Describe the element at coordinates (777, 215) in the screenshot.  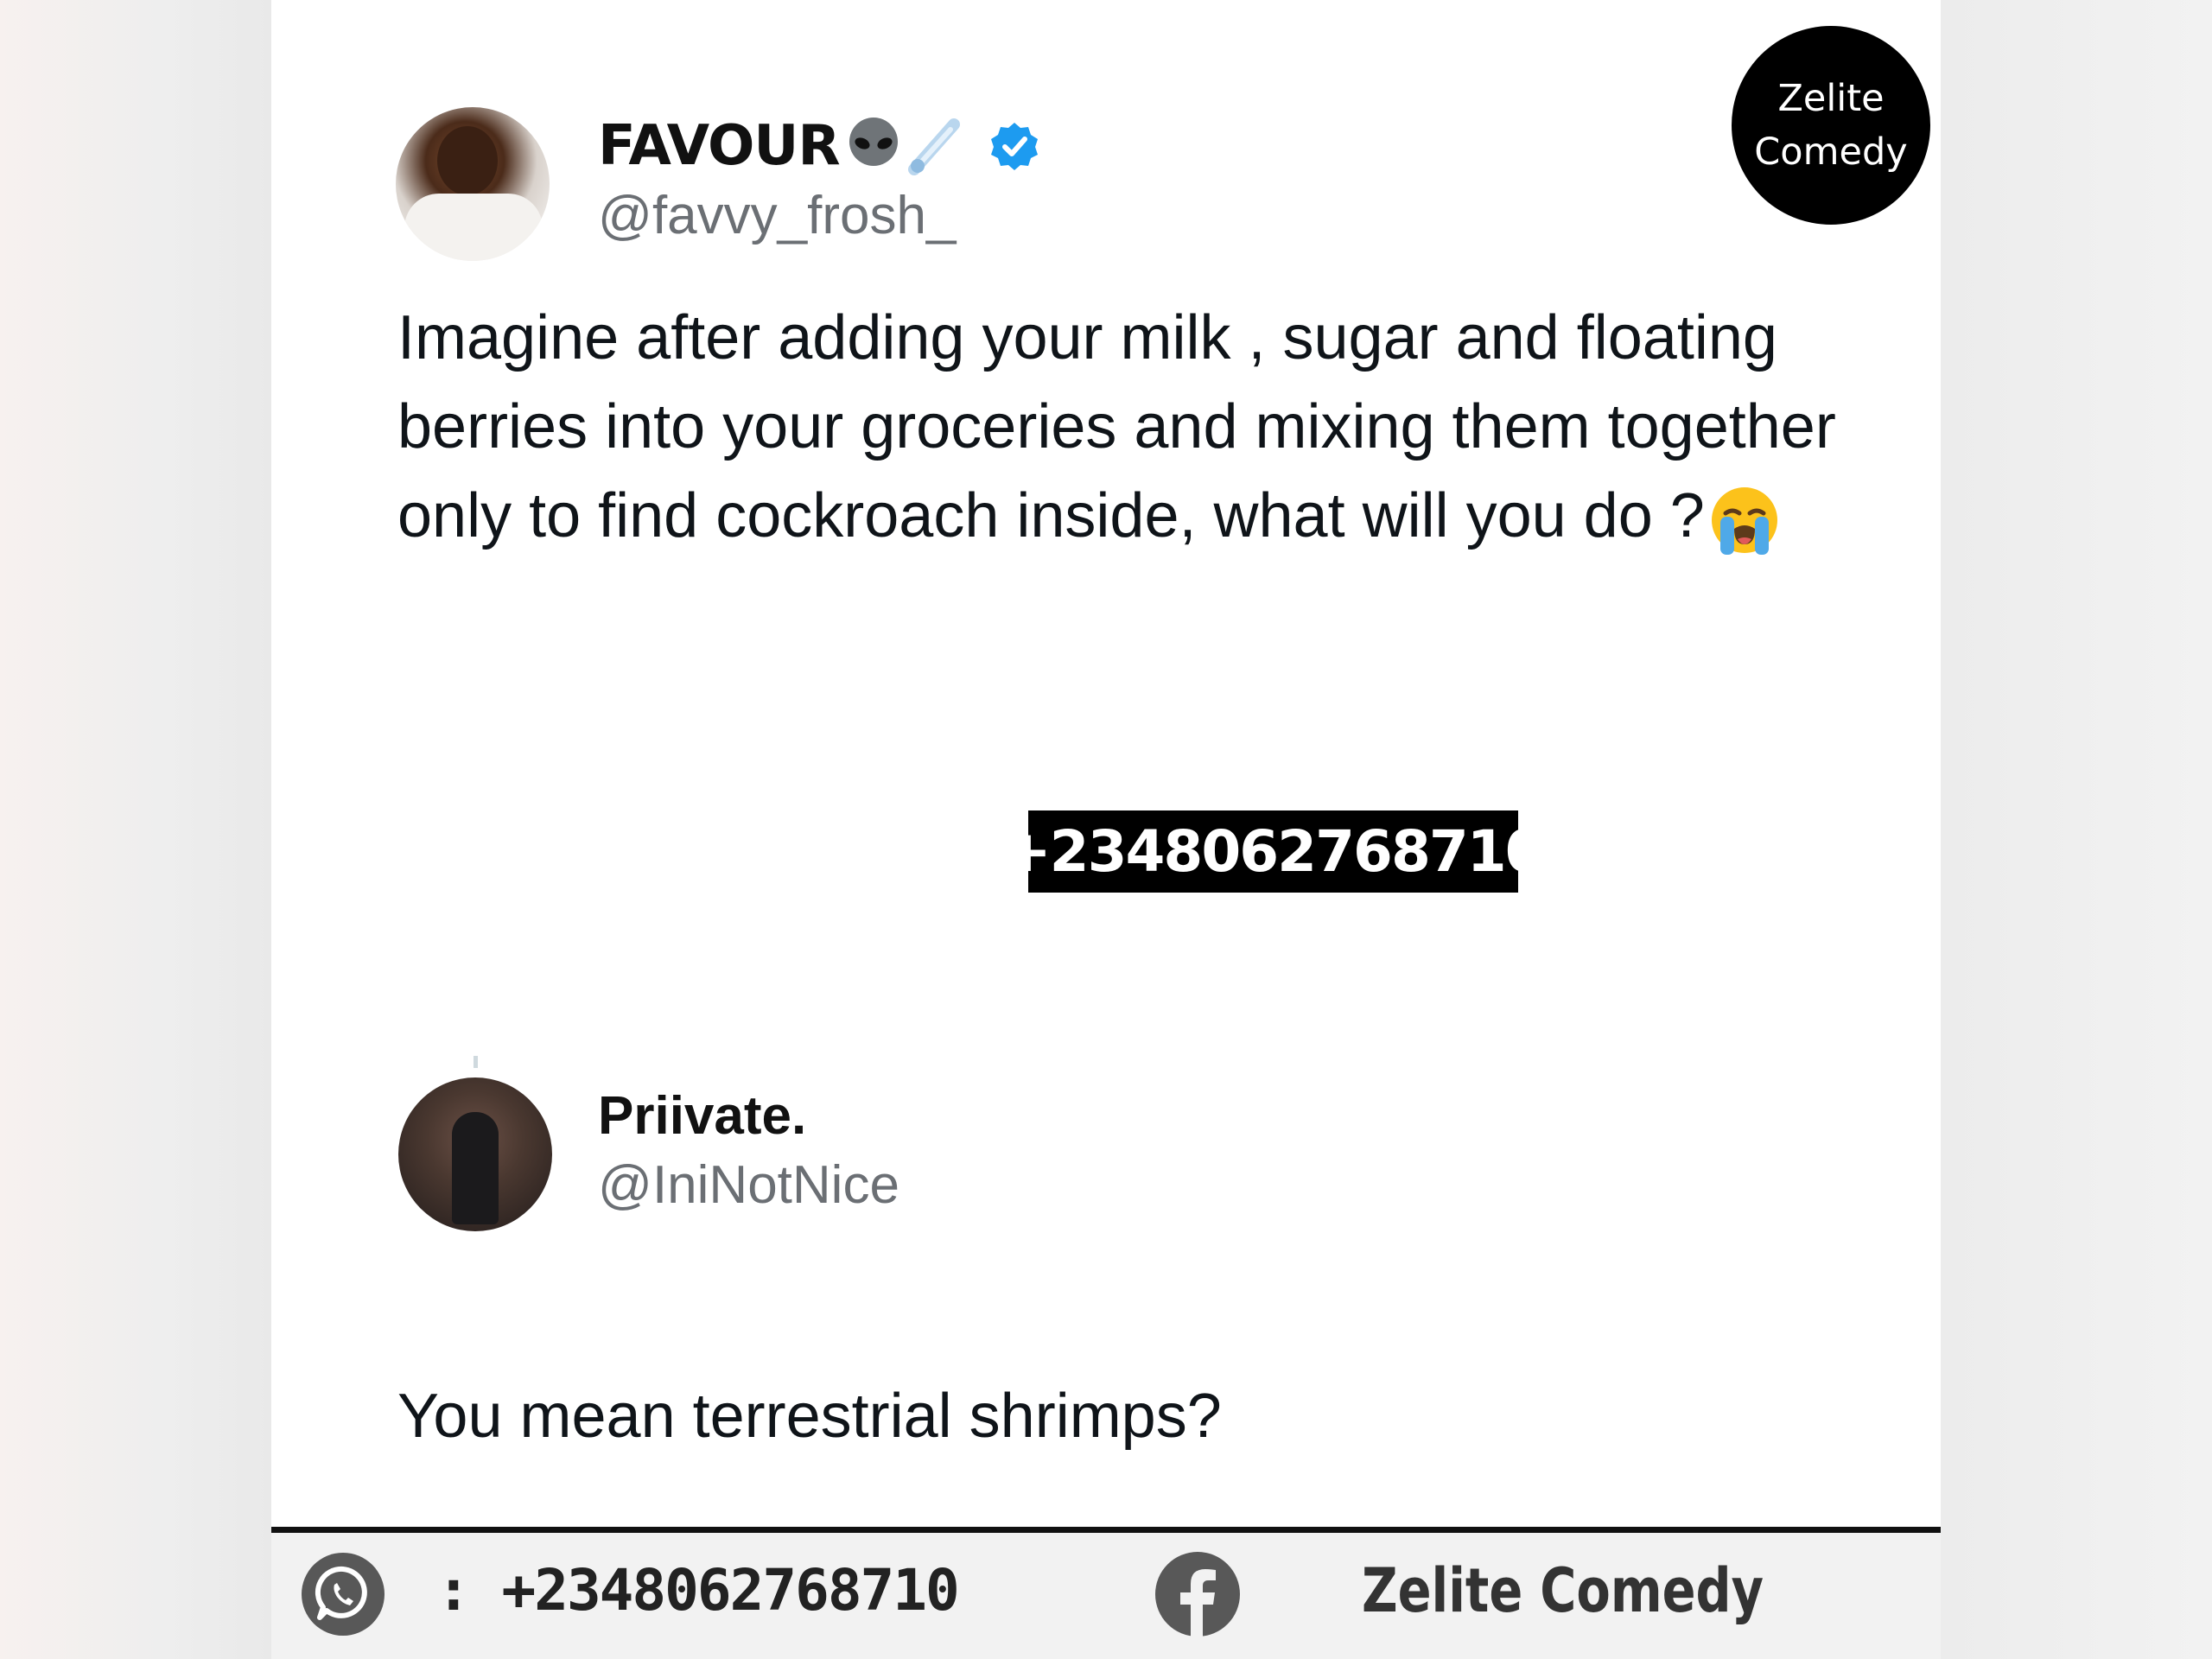
I see `author-handle: @favvy_frosh_` at that location.